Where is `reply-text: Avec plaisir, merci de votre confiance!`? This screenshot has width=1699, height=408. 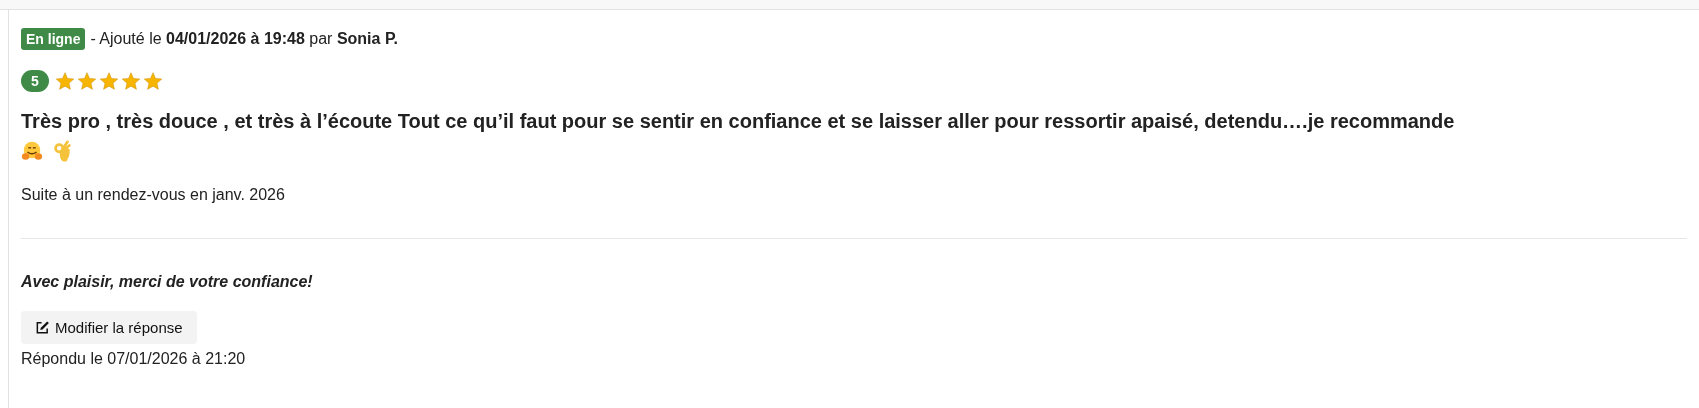 reply-text: Avec plaisir, merci de votre confiance! is located at coordinates (167, 282).